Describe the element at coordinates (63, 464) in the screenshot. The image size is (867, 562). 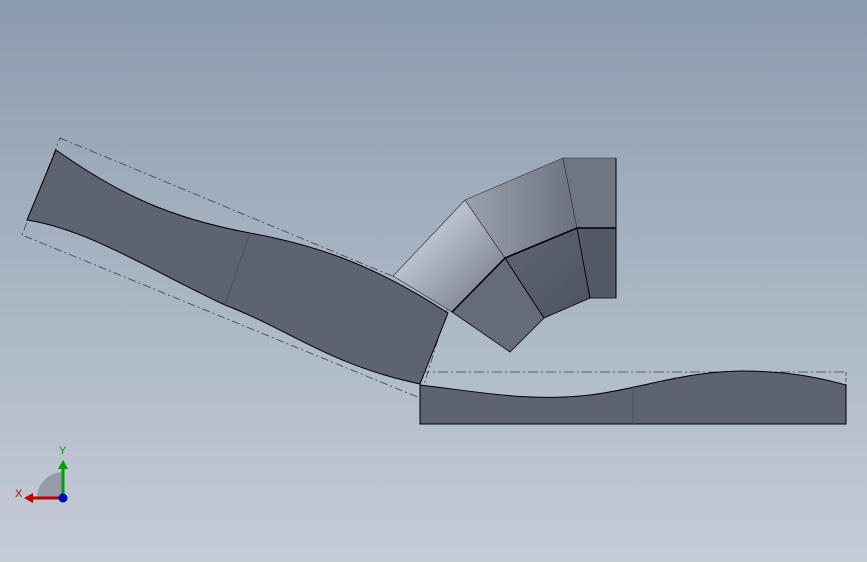
I see `y-axis-arrow-icon` at that location.